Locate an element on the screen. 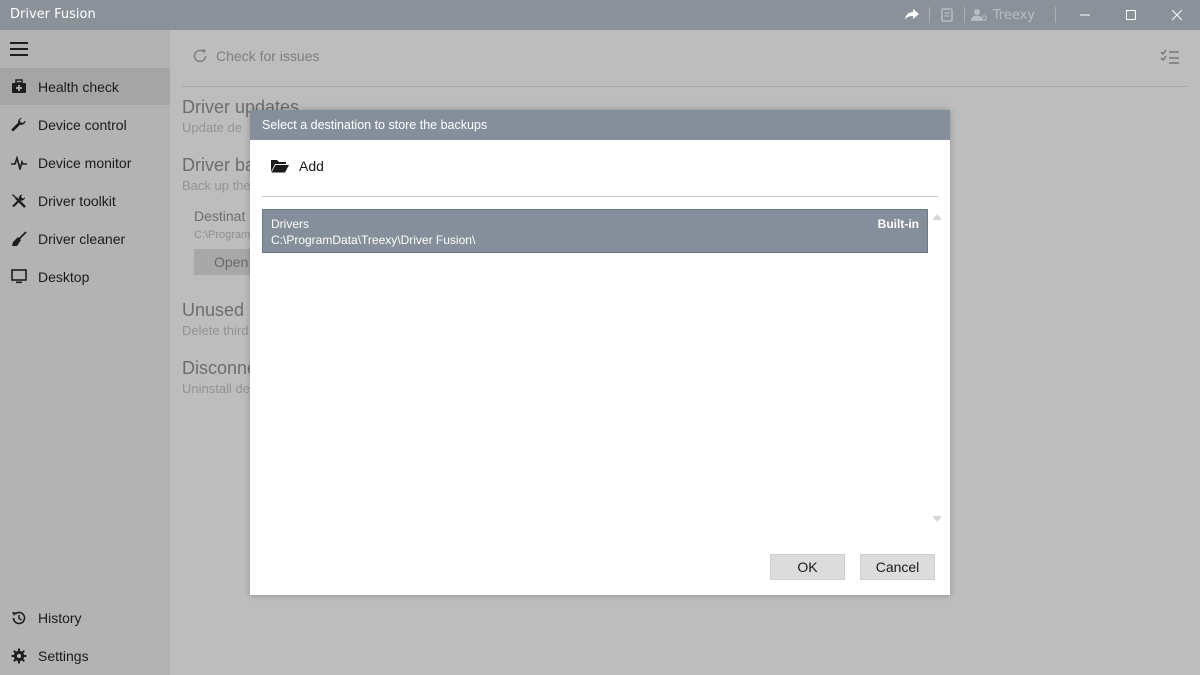  user-account: Treexy is located at coordinates (1009, 15).